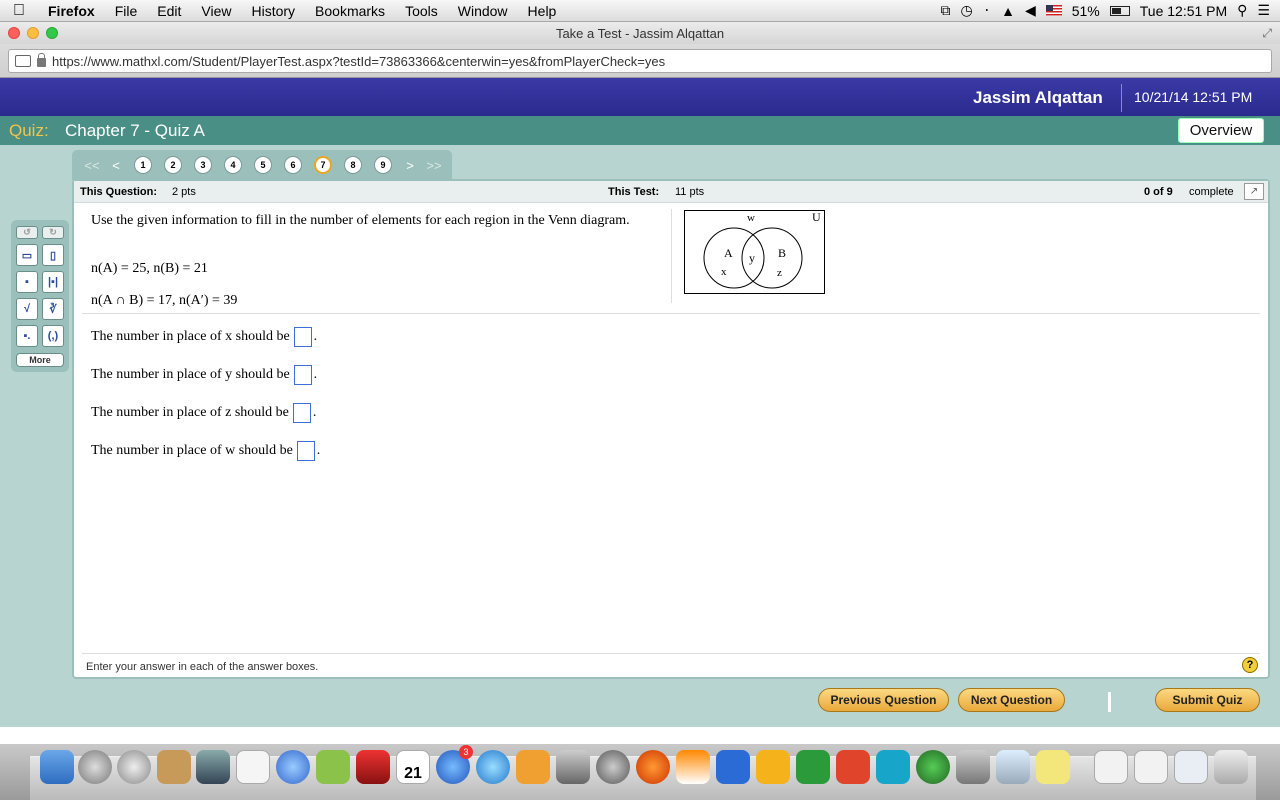 The width and height of the screenshot is (1280, 800). Describe the element at coordinates (174, 767) in the screenshot. I see `contacts-icon` at that location.